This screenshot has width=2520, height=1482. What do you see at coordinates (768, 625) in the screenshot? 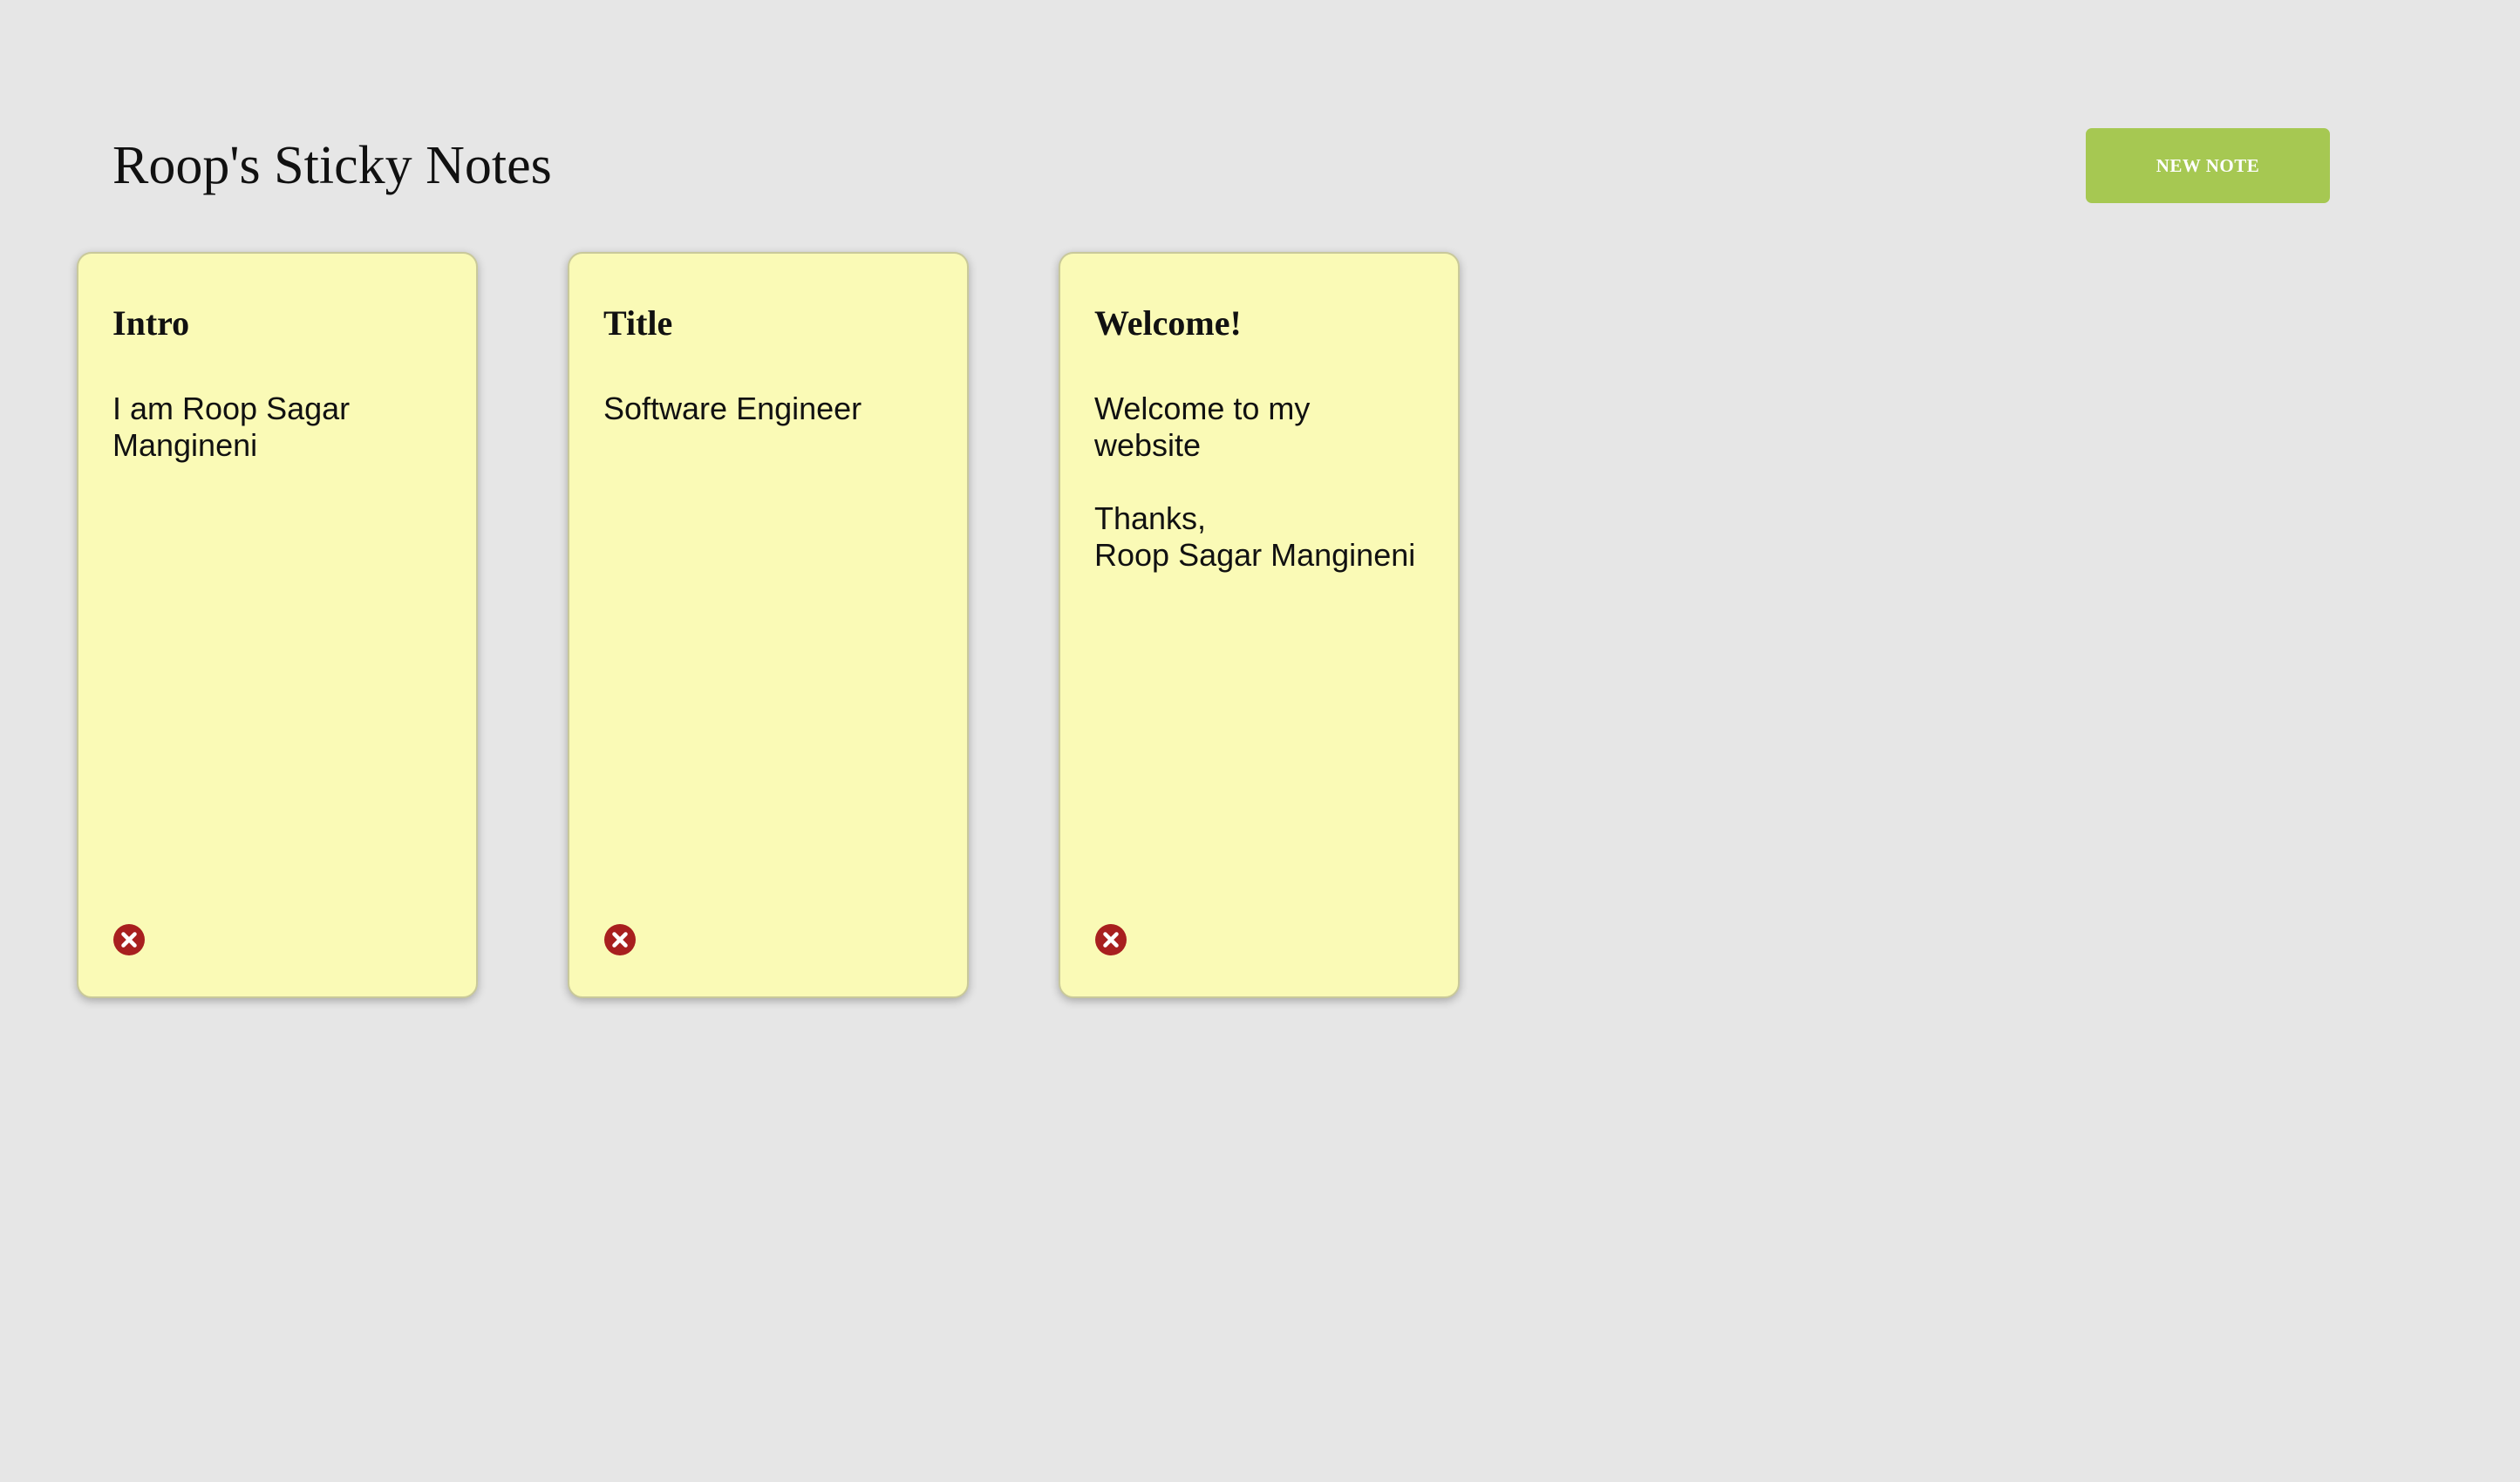
I see `note-card: Title Software Engineer` at bounding box center [768, 625].